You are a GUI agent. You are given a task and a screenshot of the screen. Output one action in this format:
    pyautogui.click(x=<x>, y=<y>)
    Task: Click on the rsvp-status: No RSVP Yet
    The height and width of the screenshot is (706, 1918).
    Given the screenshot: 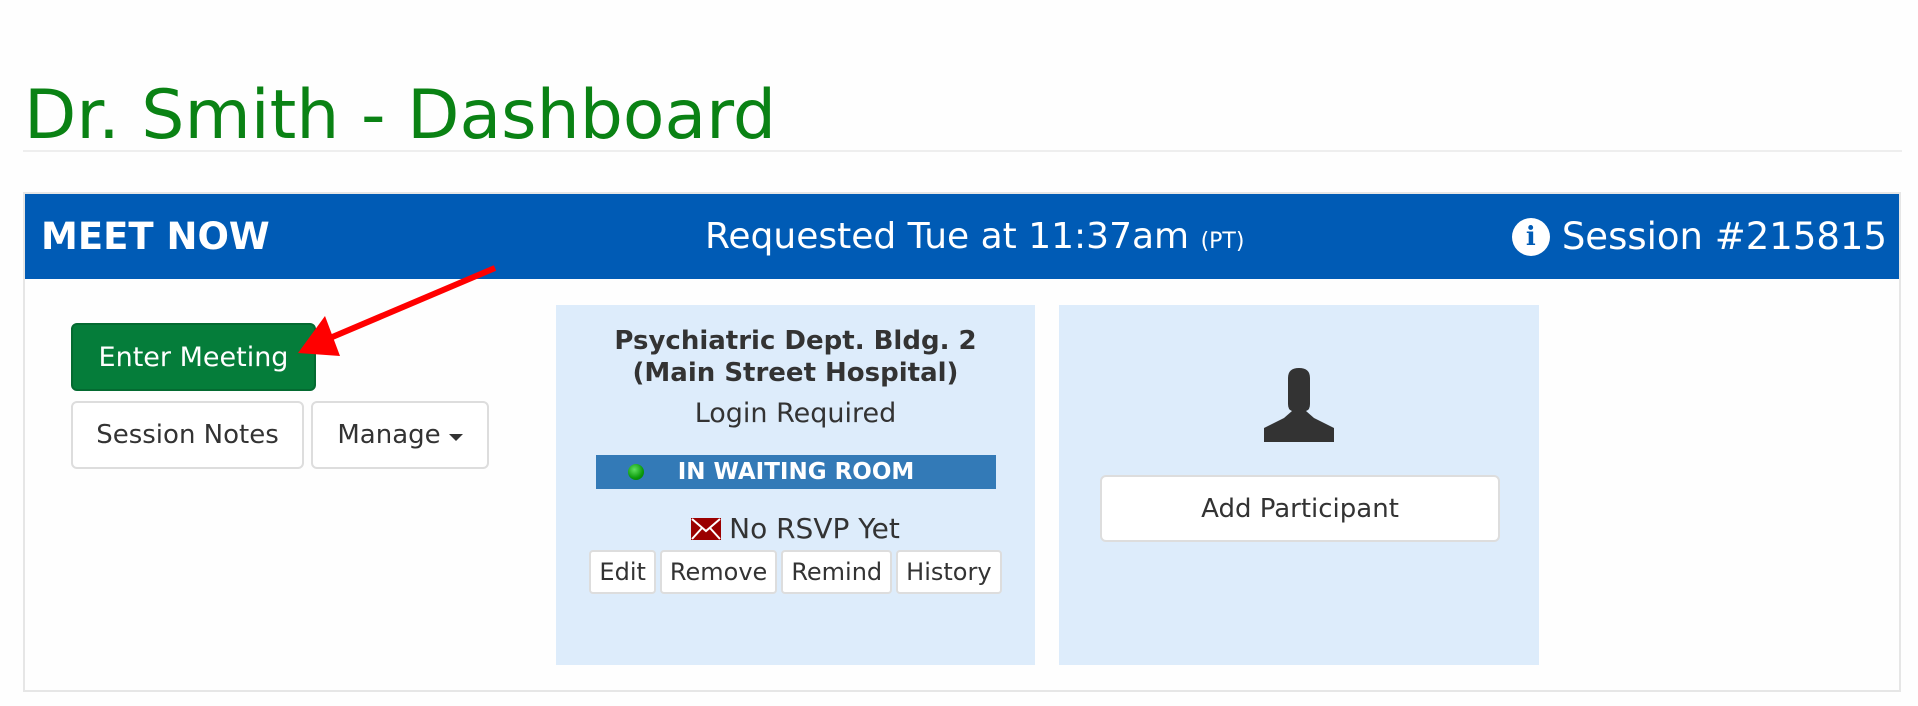 What is the action you would take?
    pyautogui.click(x=795, y=529)
    